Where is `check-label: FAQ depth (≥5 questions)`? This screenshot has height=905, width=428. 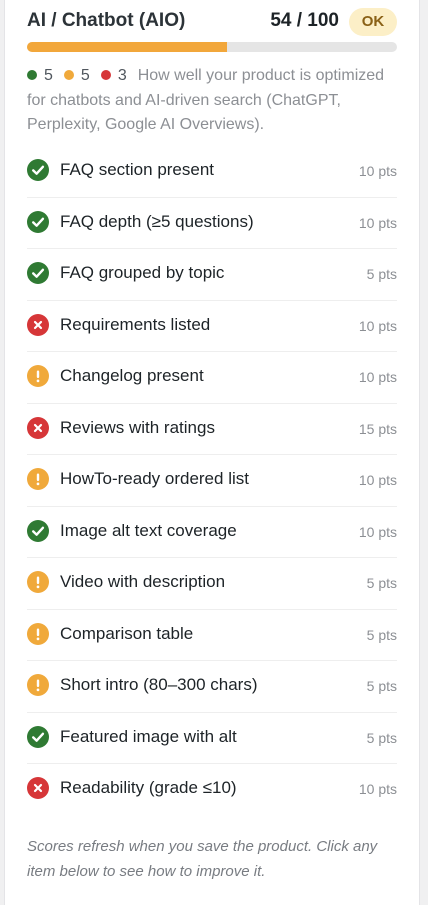 check-label: FAQ depth (≥5 questions) is located at coordinates (157, 221).